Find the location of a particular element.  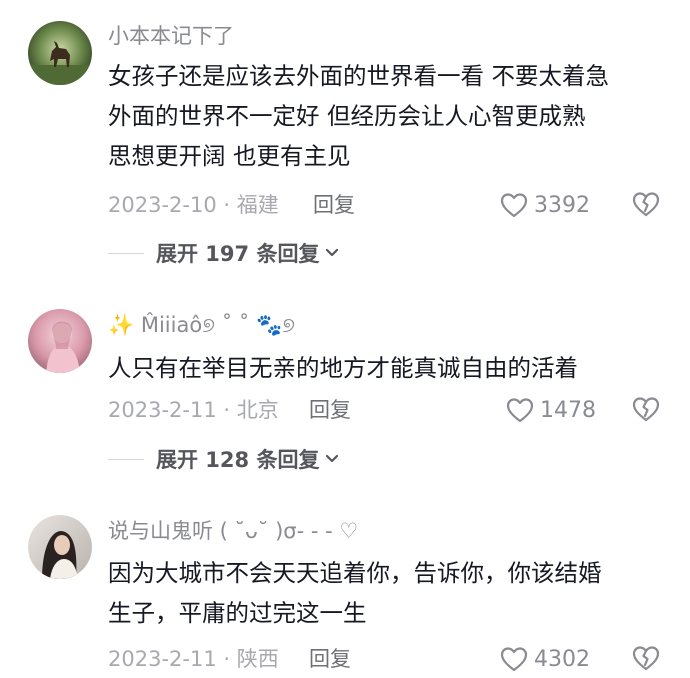

pink-portrait-avatar-icon is located at coordinates (60, 341).